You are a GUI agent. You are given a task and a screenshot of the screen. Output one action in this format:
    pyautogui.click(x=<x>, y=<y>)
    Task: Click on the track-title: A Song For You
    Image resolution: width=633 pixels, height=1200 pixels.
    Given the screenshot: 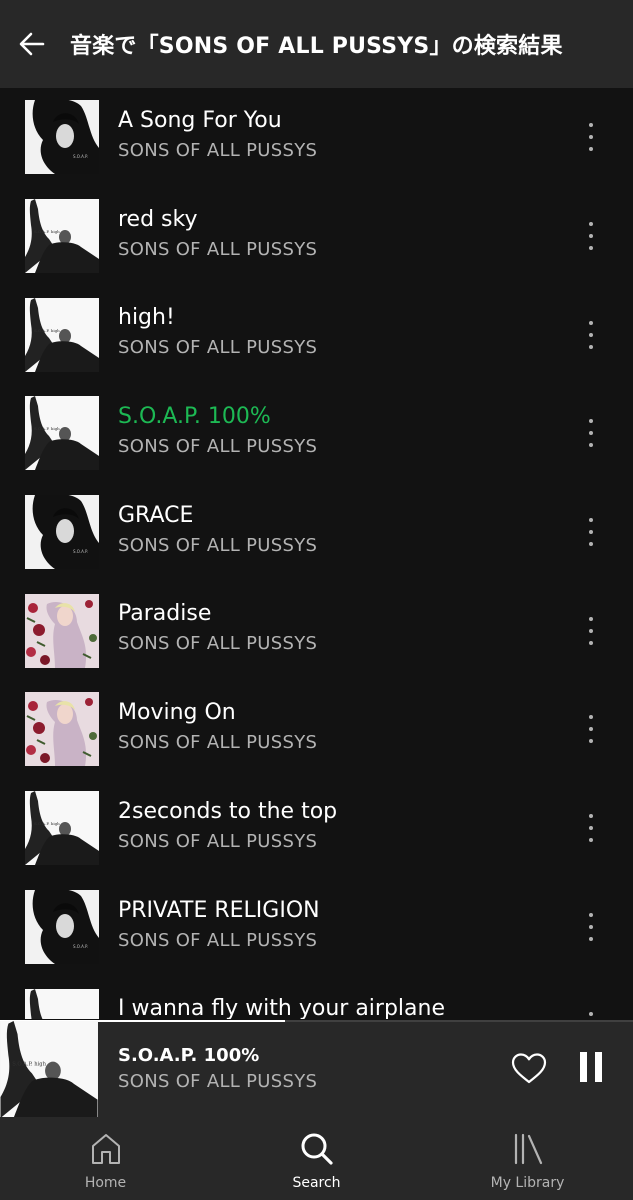 What is the action you would take?
    pyautogui.click(x=200, y=120)
    